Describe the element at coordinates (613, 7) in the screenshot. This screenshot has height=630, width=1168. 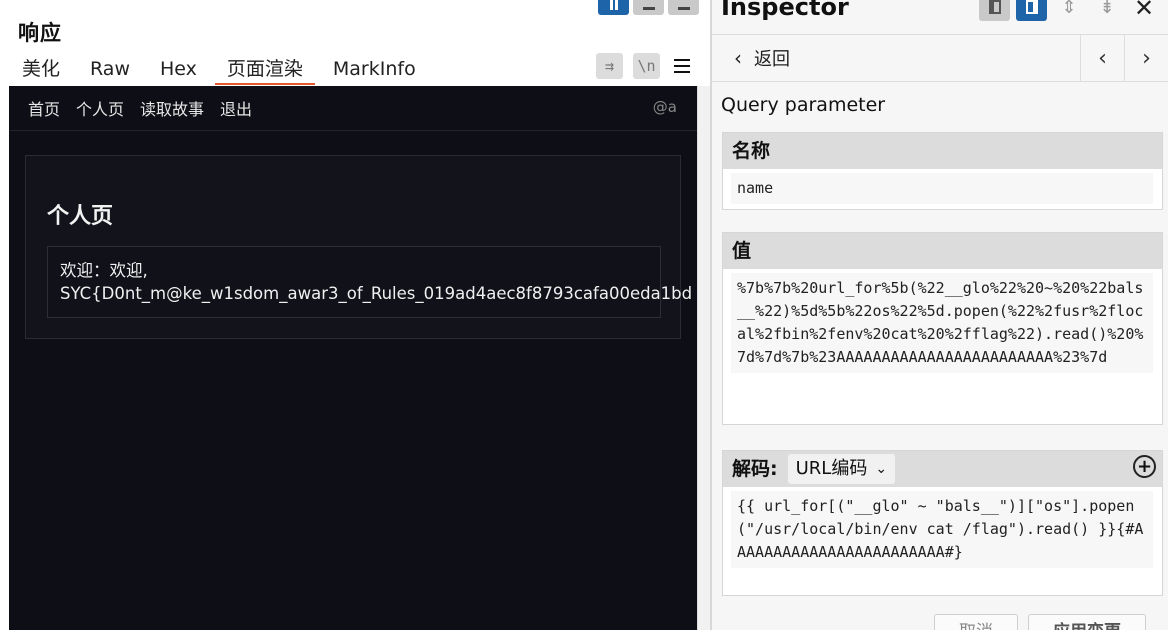
I see `layout-split-button` at that location.